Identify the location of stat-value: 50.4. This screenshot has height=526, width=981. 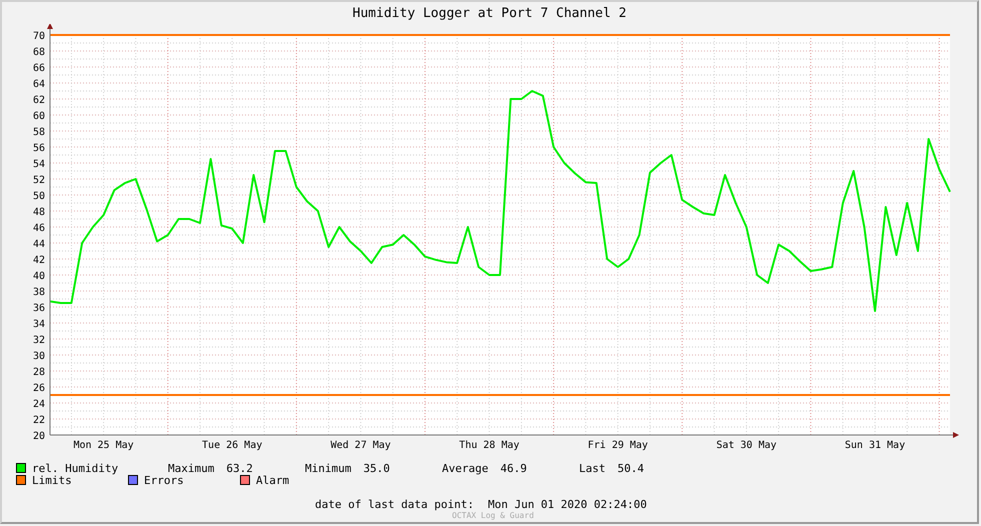
(631, 468).